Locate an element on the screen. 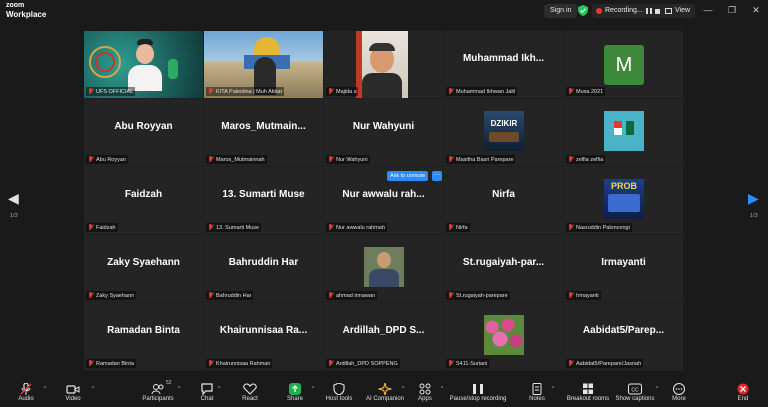 The image size is (768, 407). participant-tile: St.rugaiyah-par... St.rugaiyah-parepare is located at coordinates (503, 268).